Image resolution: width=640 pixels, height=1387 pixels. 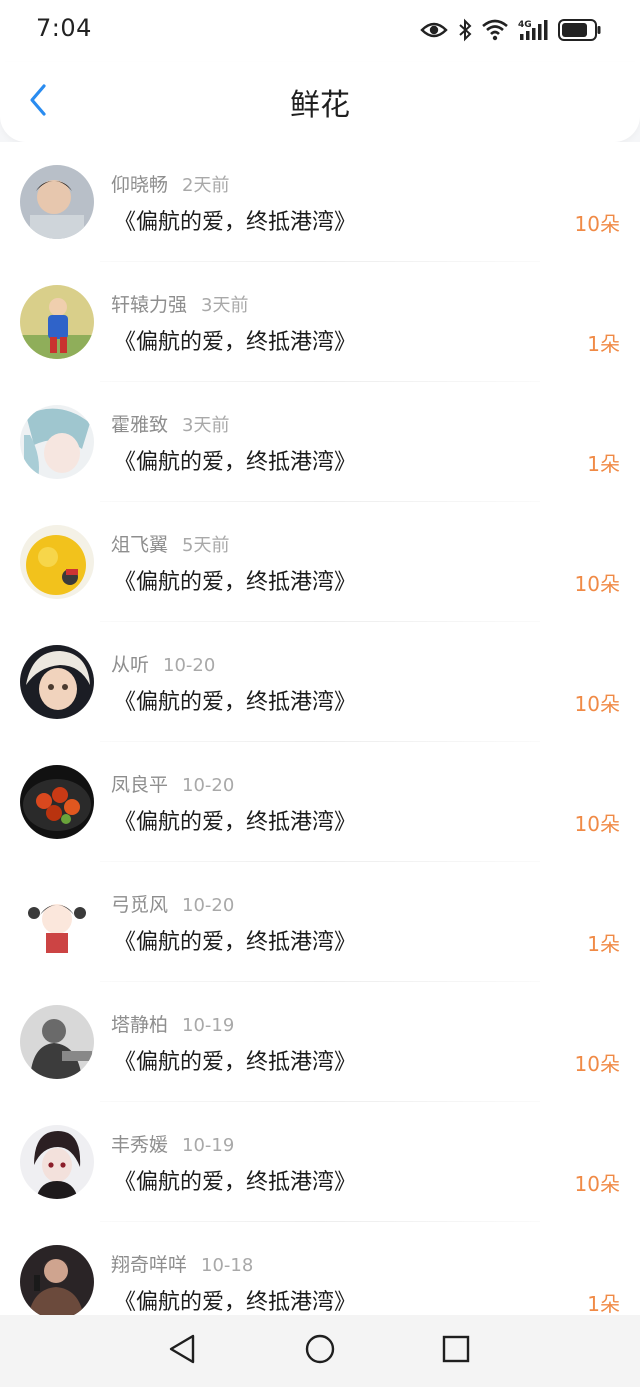 I want to click on user-name-text: 仰晓畅, so click(x=140, y=185).